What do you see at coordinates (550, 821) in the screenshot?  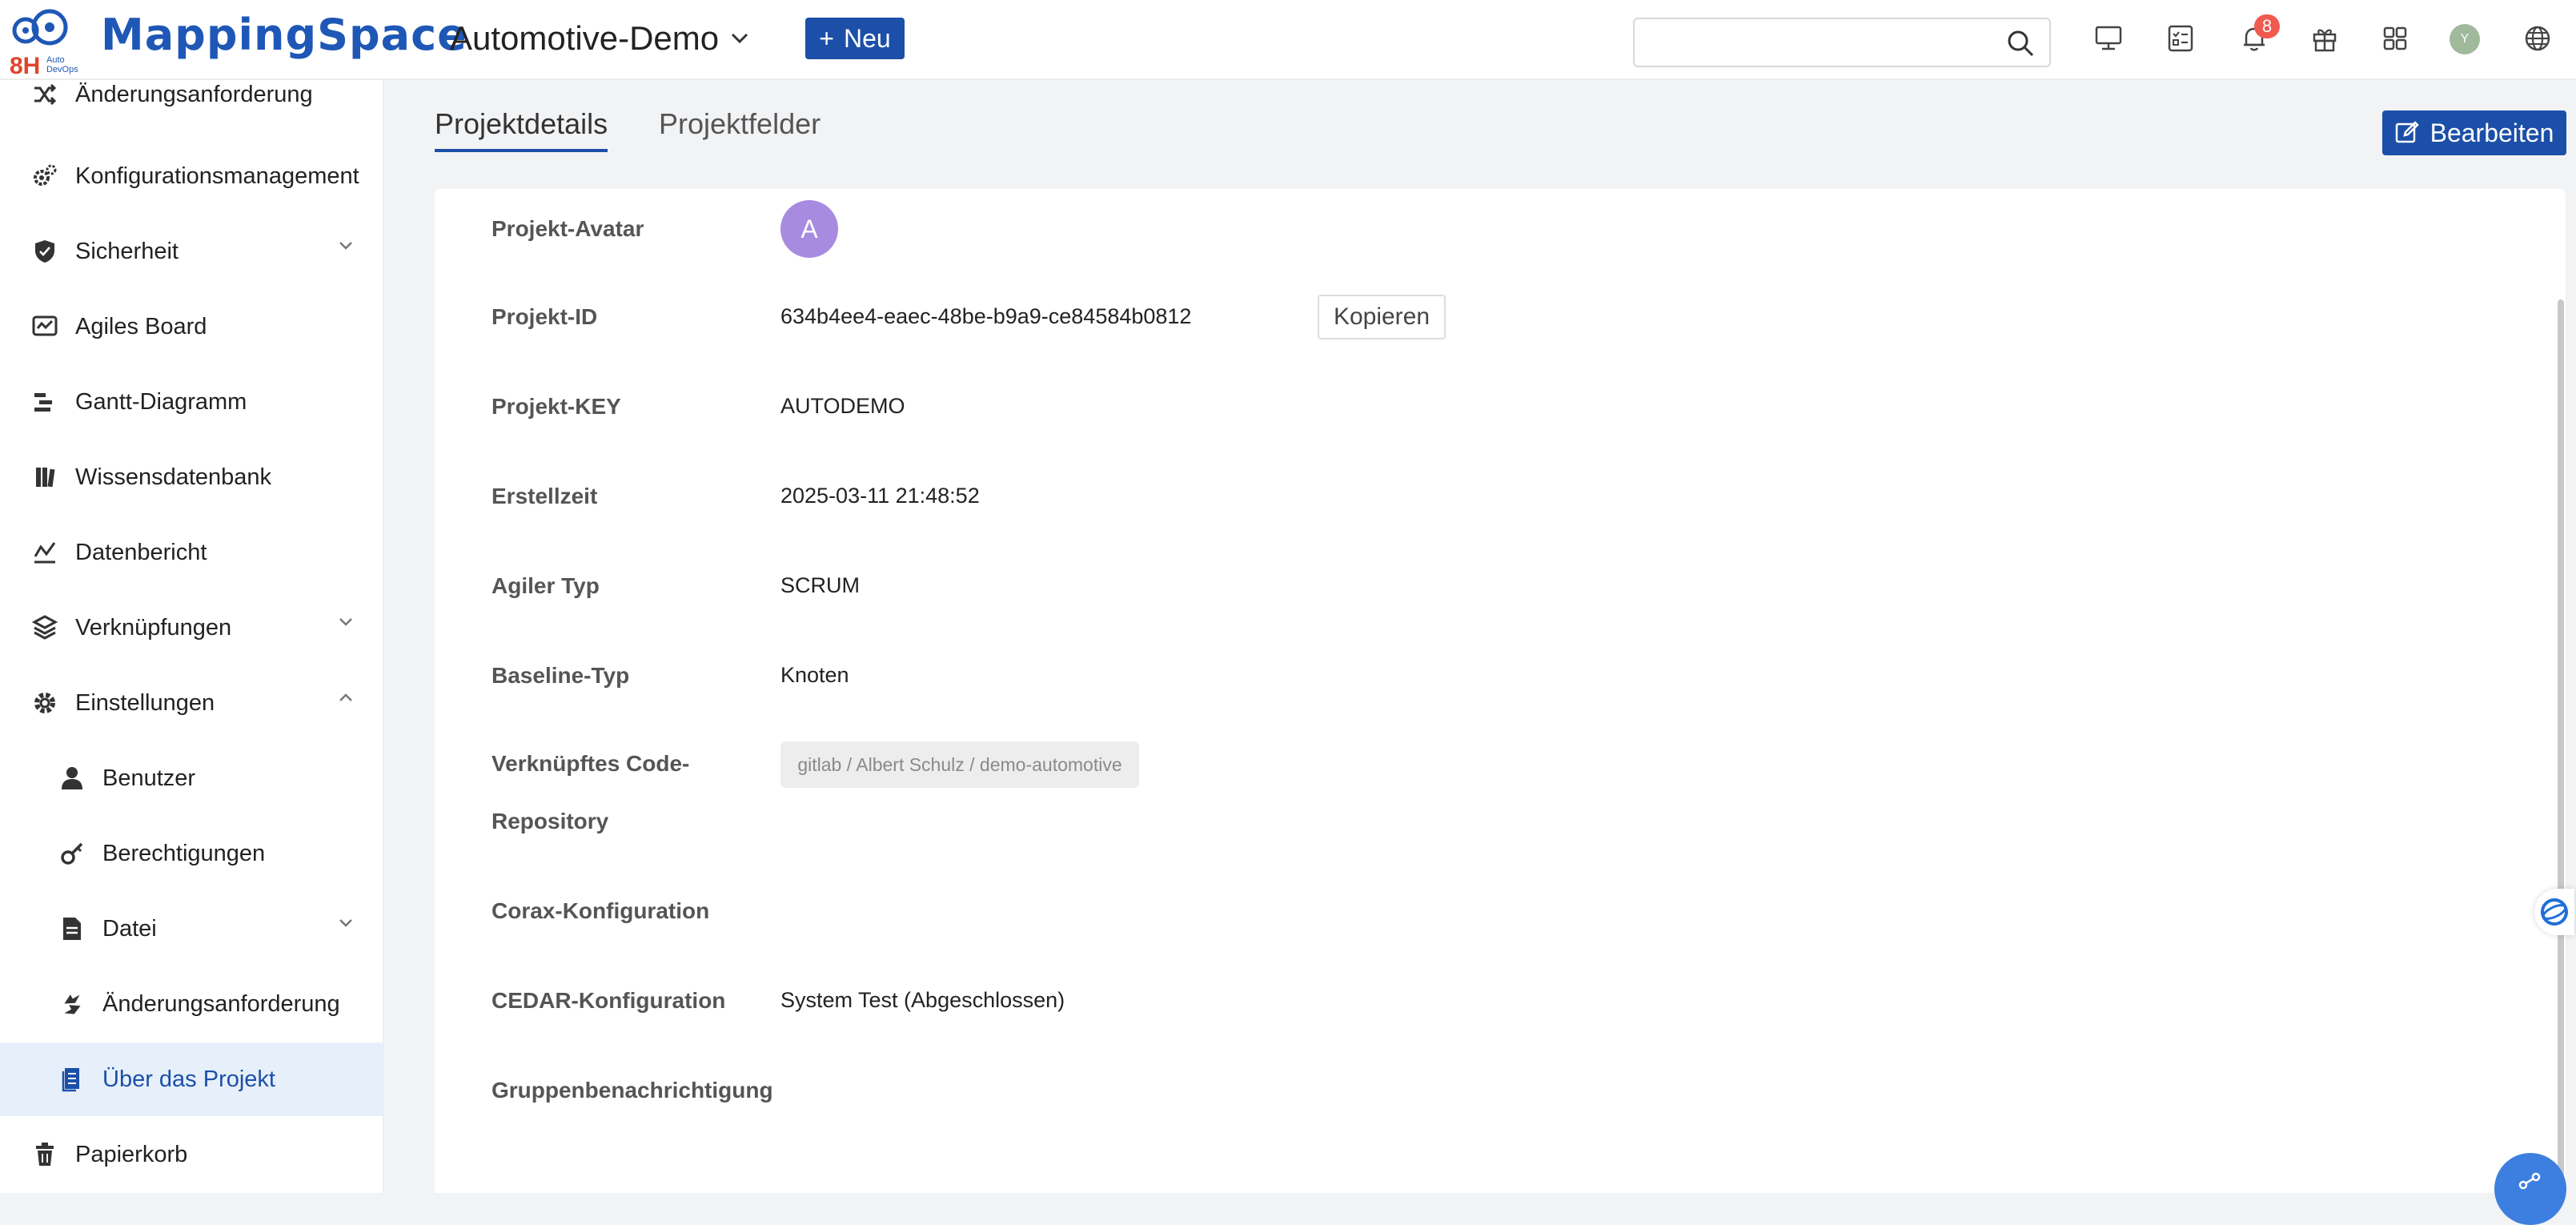 I see `field-label-repo-line2: Repository` at bounding box center [550, 821].